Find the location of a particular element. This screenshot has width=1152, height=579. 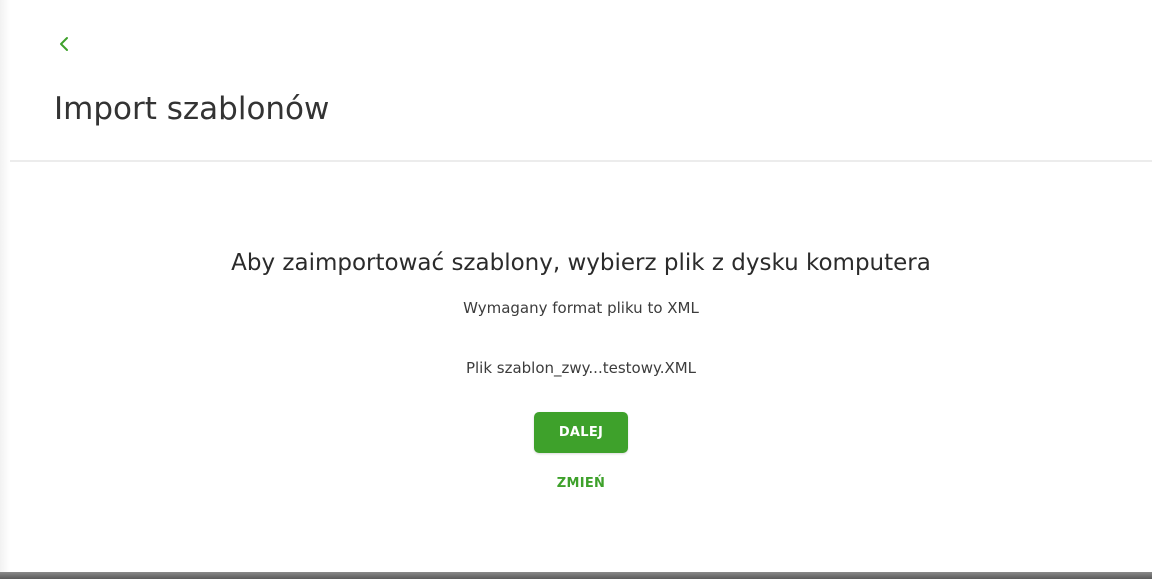

change-file-link: ZMIEŃ is located at coordinates (581, 484).